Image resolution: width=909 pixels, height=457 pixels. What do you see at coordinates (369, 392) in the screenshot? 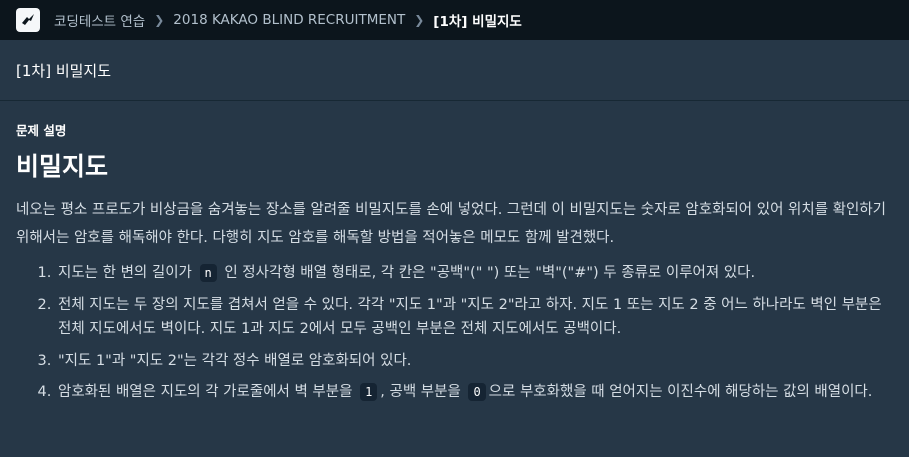
I see `inline-code: 1` at bounding box center [369, 392].